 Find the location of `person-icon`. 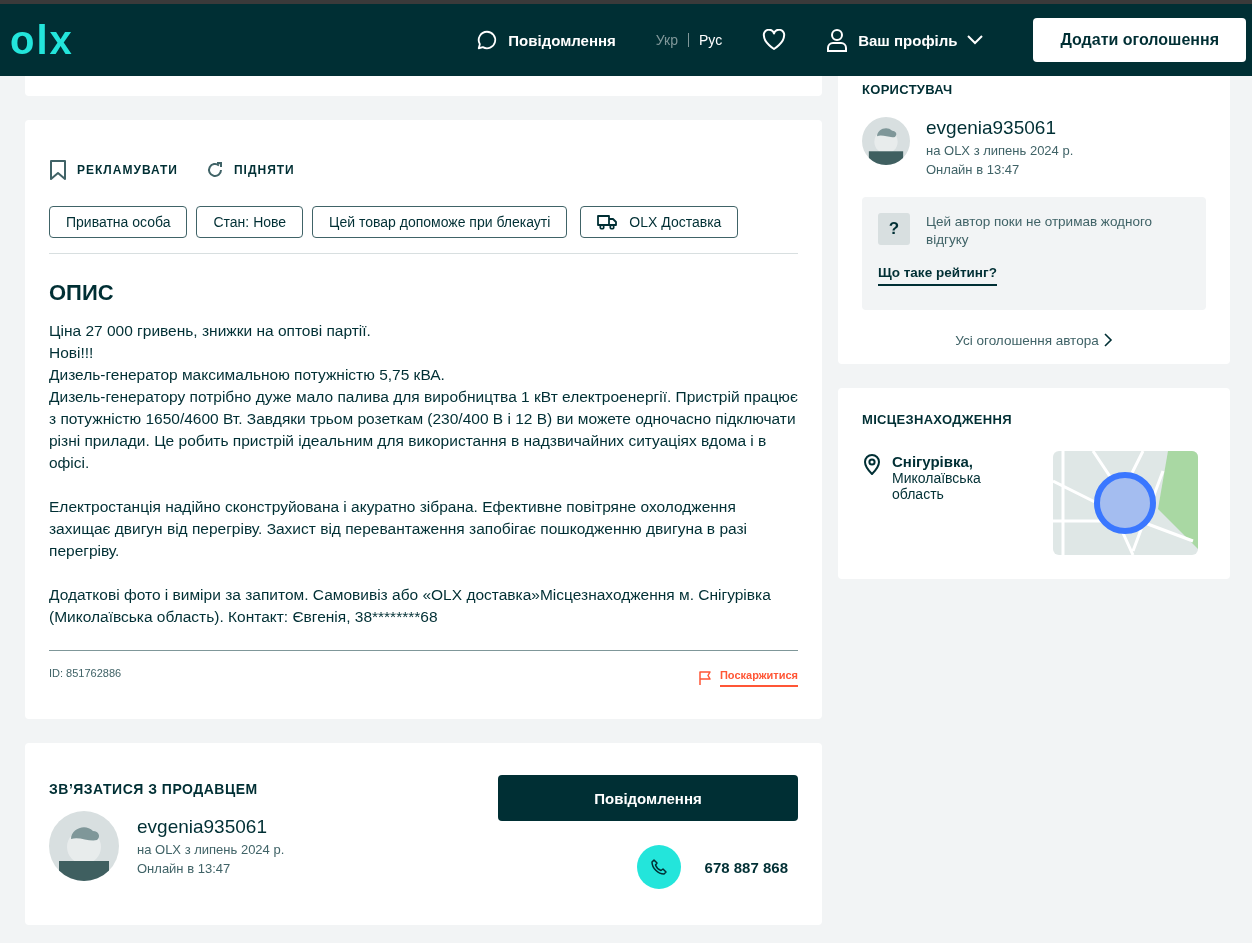

person-icon is located at coordinates (837, 40).